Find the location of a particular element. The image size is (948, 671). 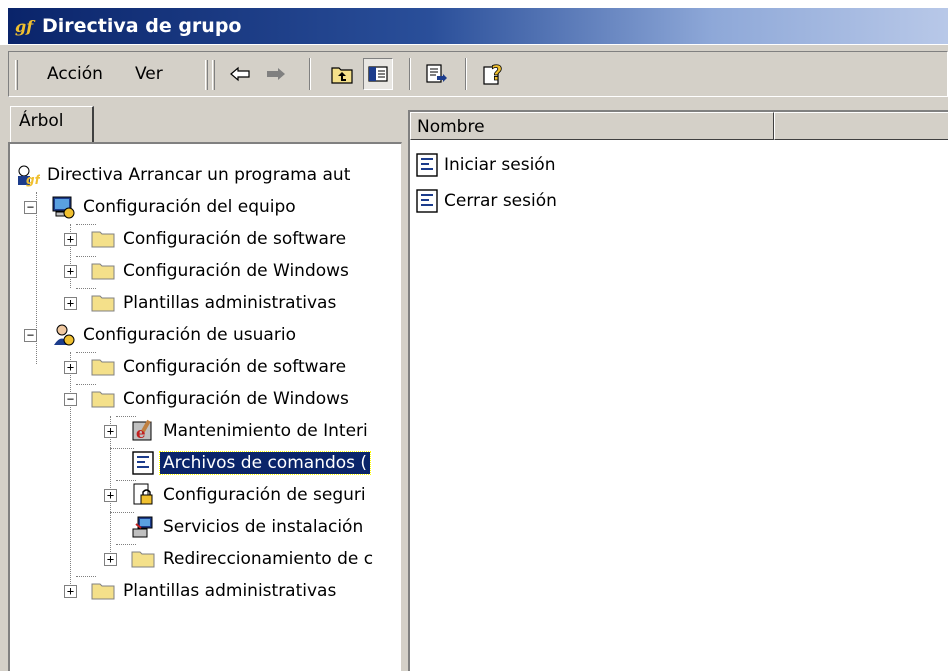

list-item-logon: Iniciar sesión is located at coordinates (484, 165).